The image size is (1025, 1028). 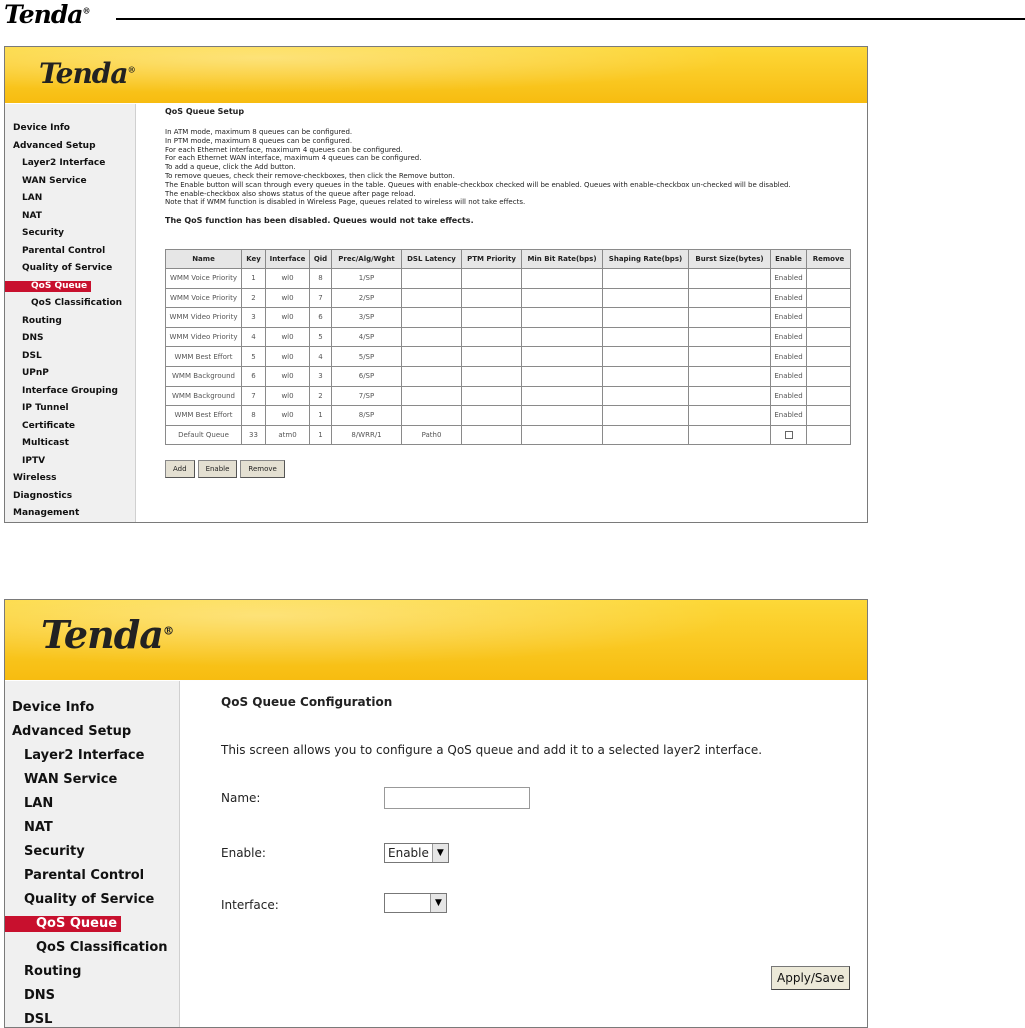 What do you see at coordinates (366, 356) in the screenshot?
I see `cell-prec: 5/SP` at bounding box center [366, 356].